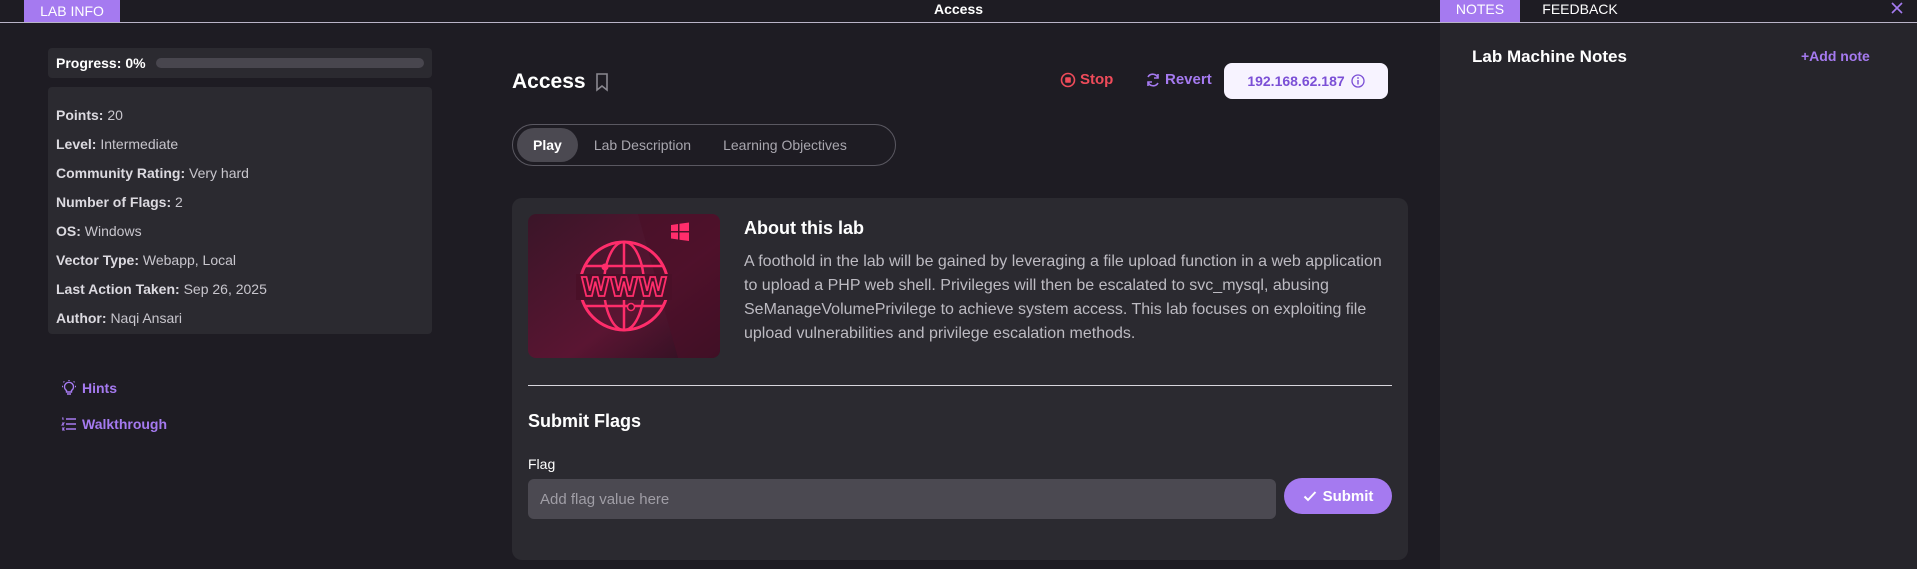 This screenshot has height=569, width=1917. I want to click on add-note-button: +Add note, so click(1835, 56).